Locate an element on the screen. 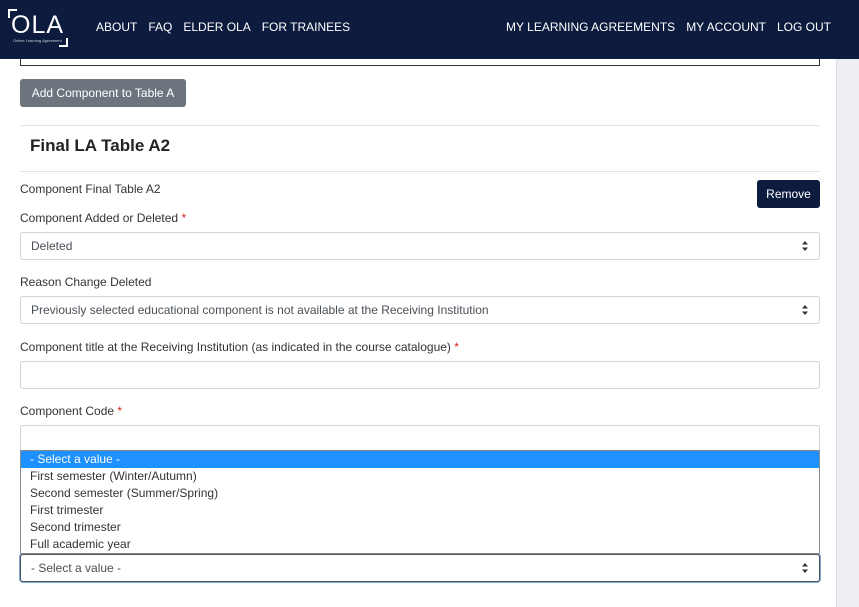 Image resolution: width=859 pixels, height=607 pixels. added-deleted-value: Deleted is located at coordinates (52, 246).